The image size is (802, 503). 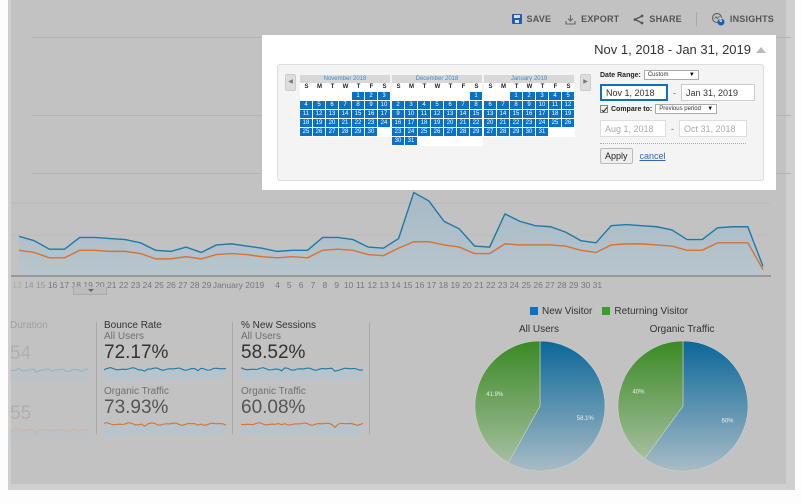 I want to click on export-button: EXPORT, so click(x=592, y=19).